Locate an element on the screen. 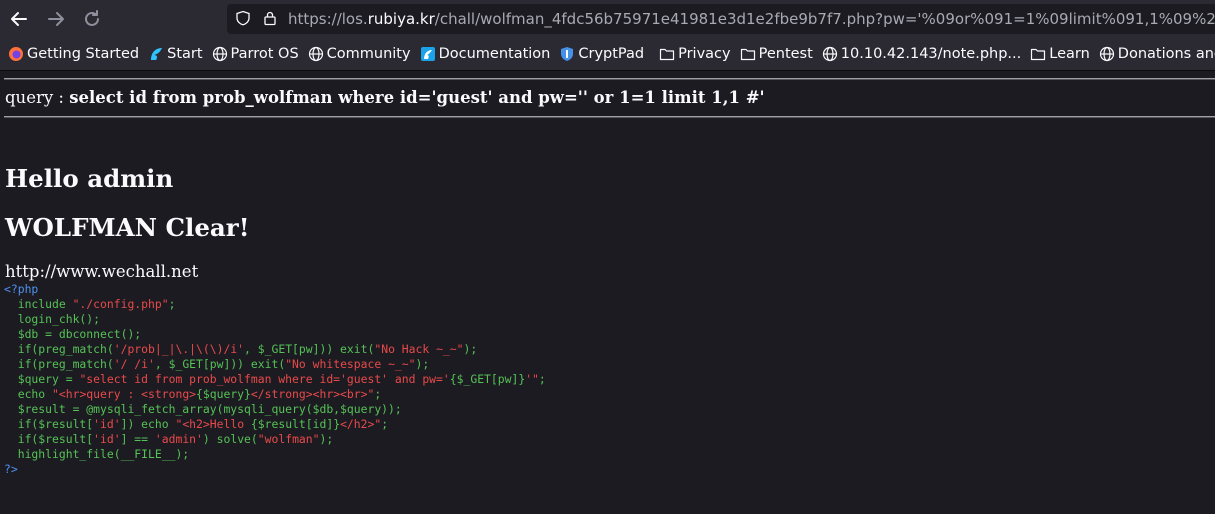 This screenshot has height=514, width=1215. url-prefix: https://los. is located at coordinates (328, 19).